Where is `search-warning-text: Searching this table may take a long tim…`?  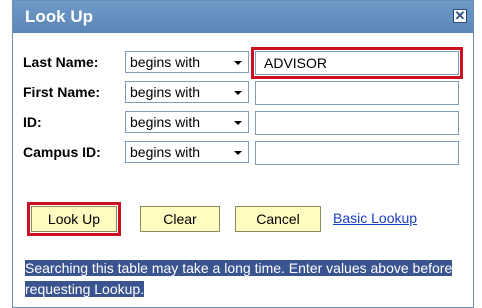
search-warning-text: Searching this table may take a long tim… is located at coordinates (239, 278).